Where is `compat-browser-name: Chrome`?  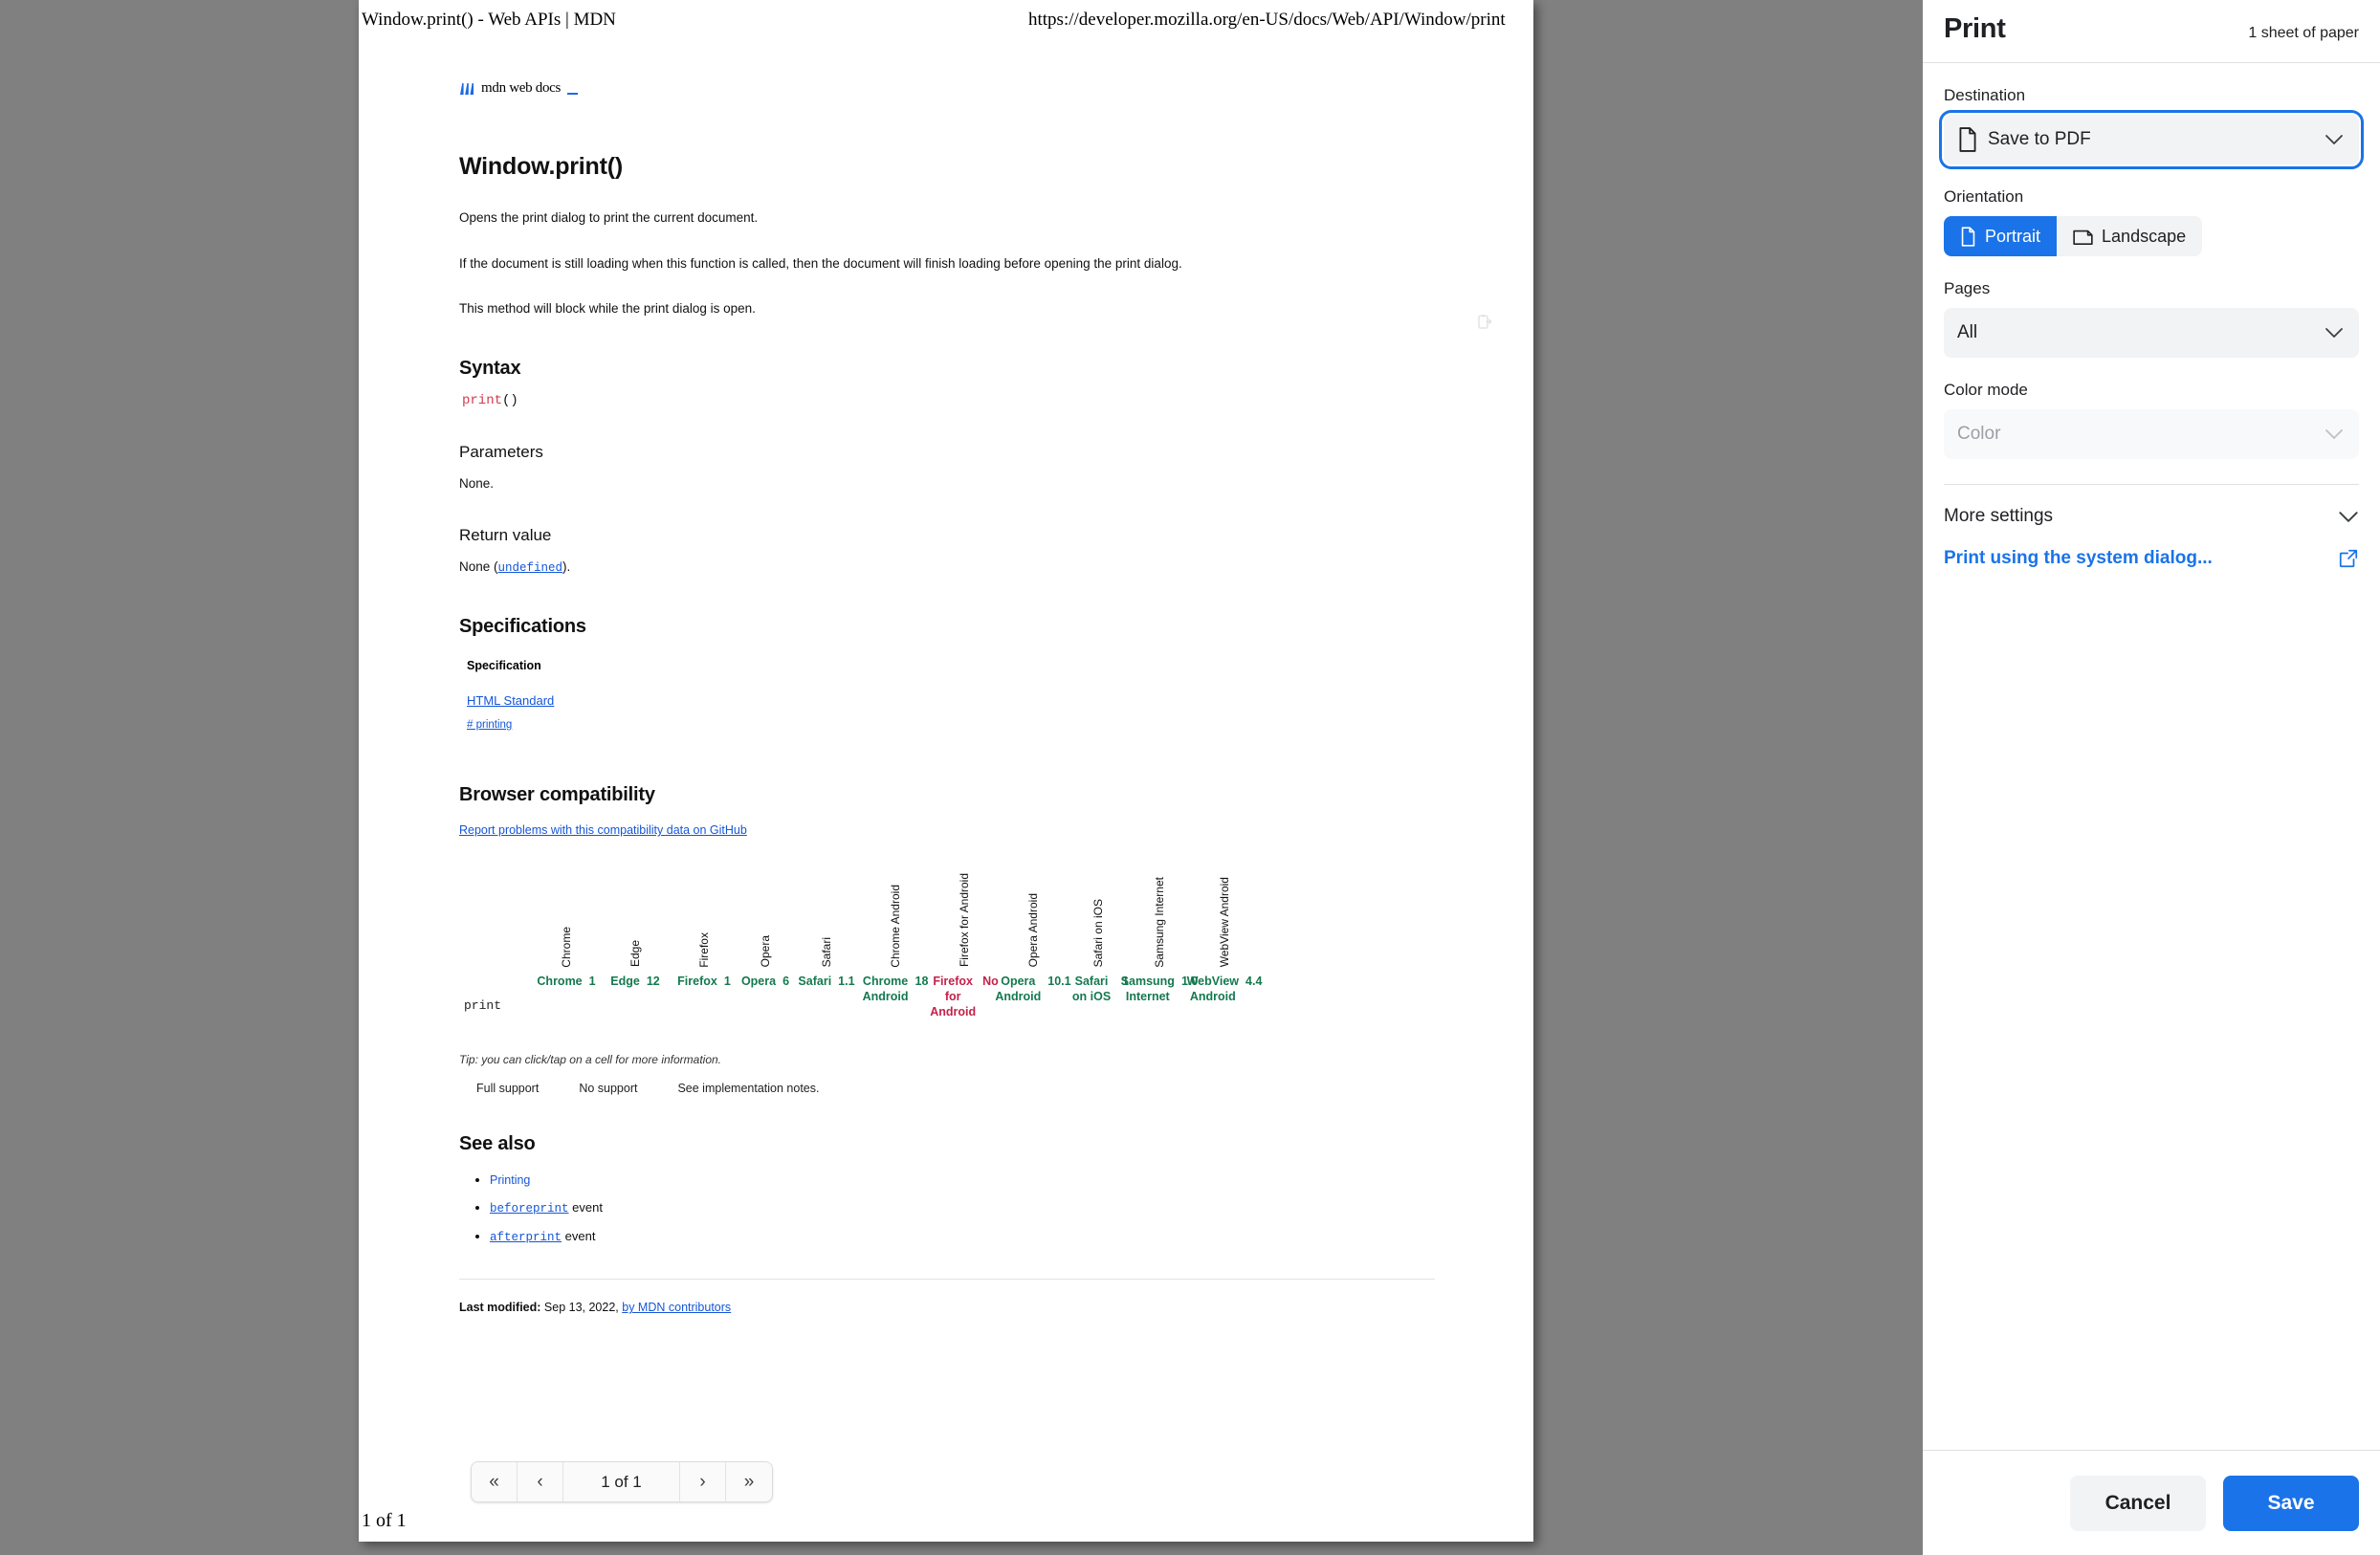
compat-browser-name: Chrome is located at coordinates (567, 947).